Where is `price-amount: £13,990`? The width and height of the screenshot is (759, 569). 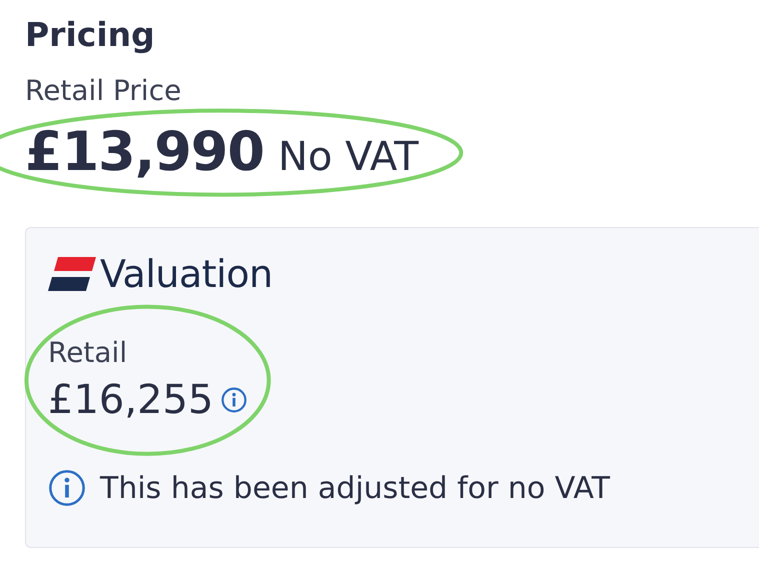
price-amount: £13,990 is located at coordinates (144, 152).